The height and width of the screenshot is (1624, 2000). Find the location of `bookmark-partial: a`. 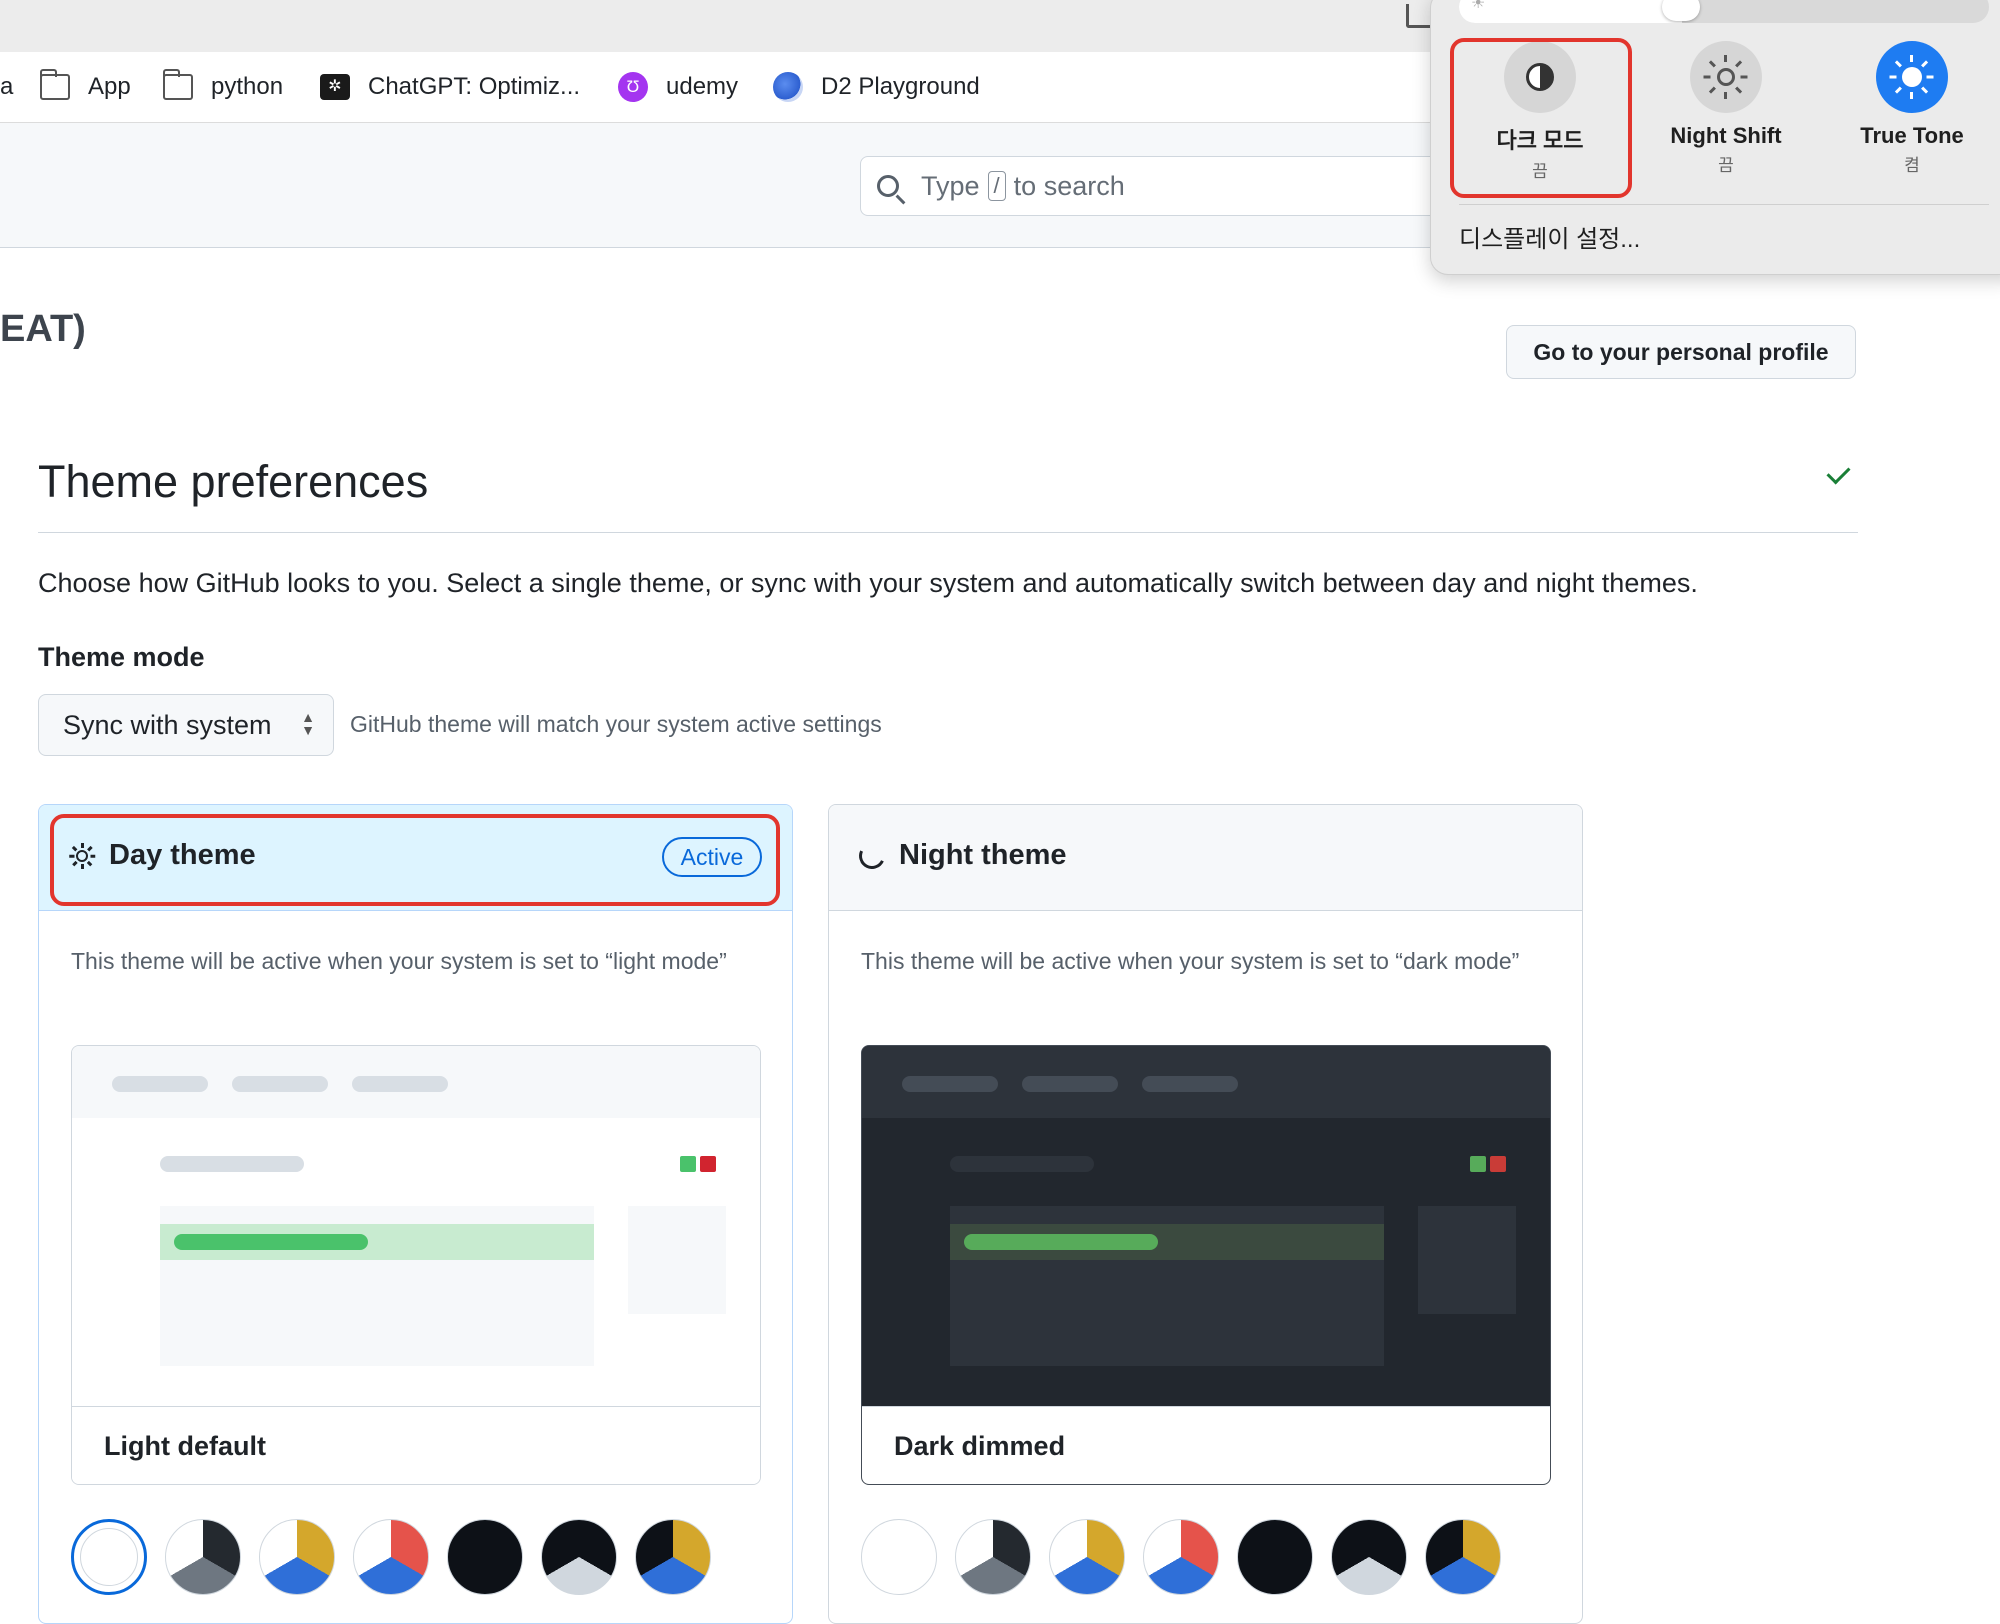

bookmark-partial: a is located at coordinates (6, 87).